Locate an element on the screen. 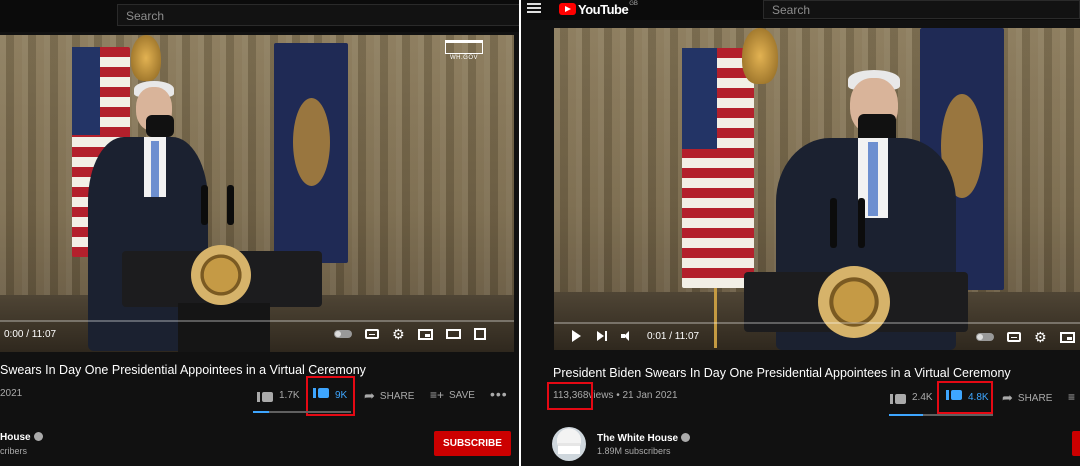 The image size is (1080, 466). save-button: ≡+ SAVE is located at coordinates (452, 395).